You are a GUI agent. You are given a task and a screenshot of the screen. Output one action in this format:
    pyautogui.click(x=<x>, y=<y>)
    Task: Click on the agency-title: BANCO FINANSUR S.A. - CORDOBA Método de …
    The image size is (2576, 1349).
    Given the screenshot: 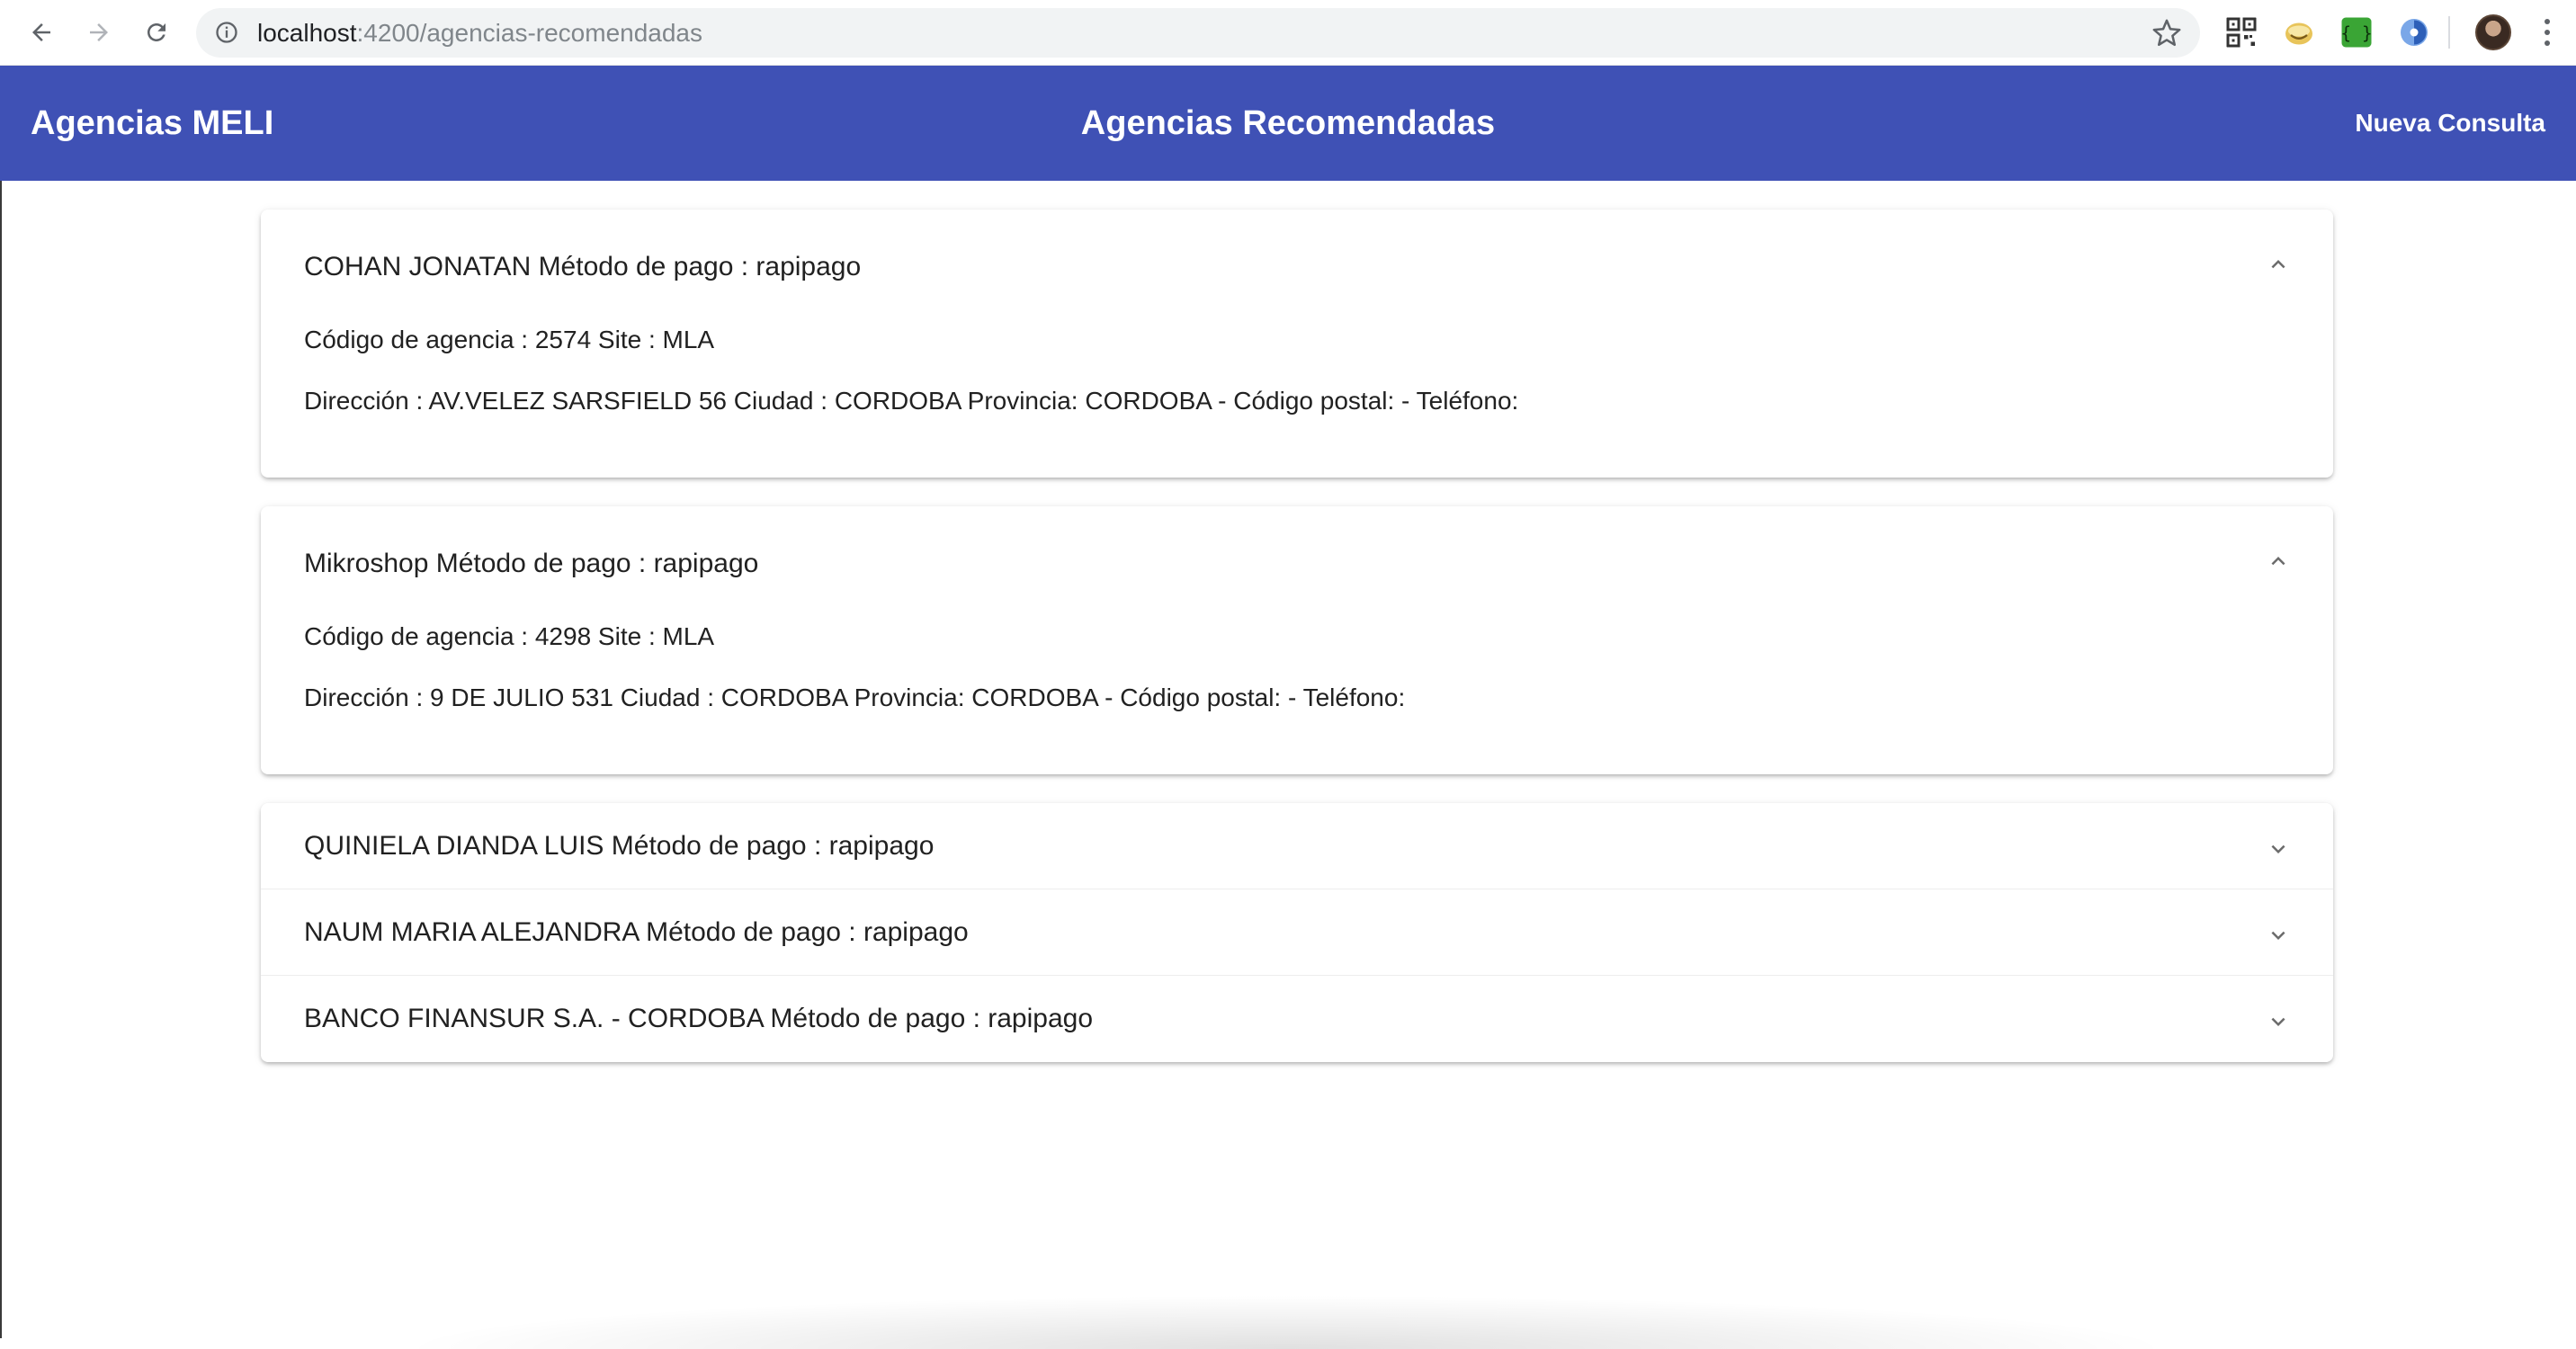 What is the action you would take?
    pyautogui.click(x=699, y=1018)
    